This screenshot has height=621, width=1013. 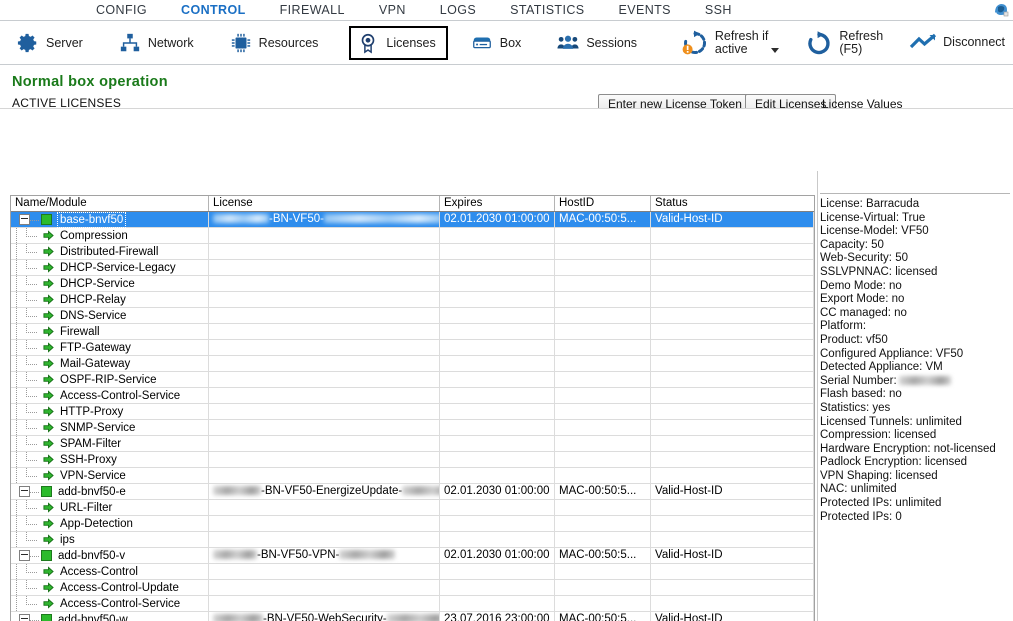 I want to click on toolbar-action-disconnect: Disconnect, so click(x=957, y=43).